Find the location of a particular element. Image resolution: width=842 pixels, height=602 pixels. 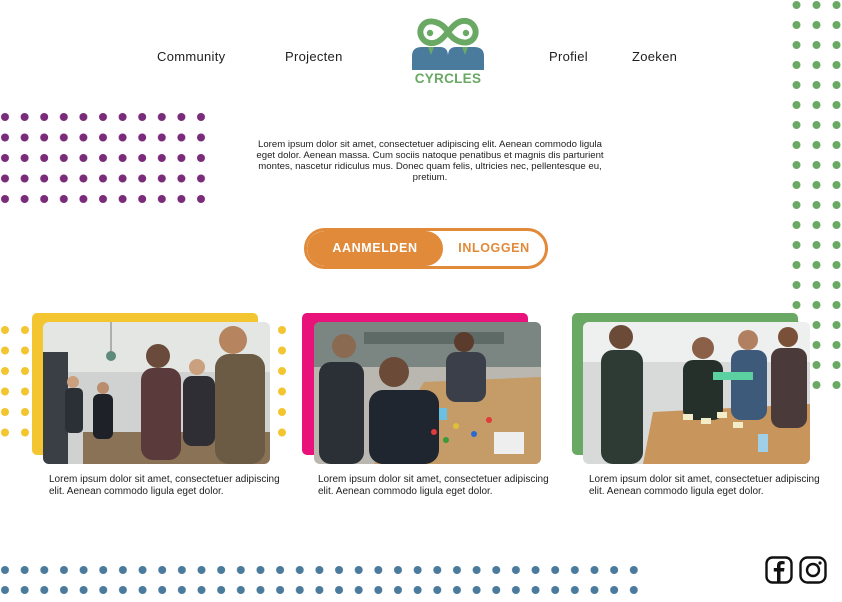

login-button: INLOGGEN is located at coordinates (494, 248).